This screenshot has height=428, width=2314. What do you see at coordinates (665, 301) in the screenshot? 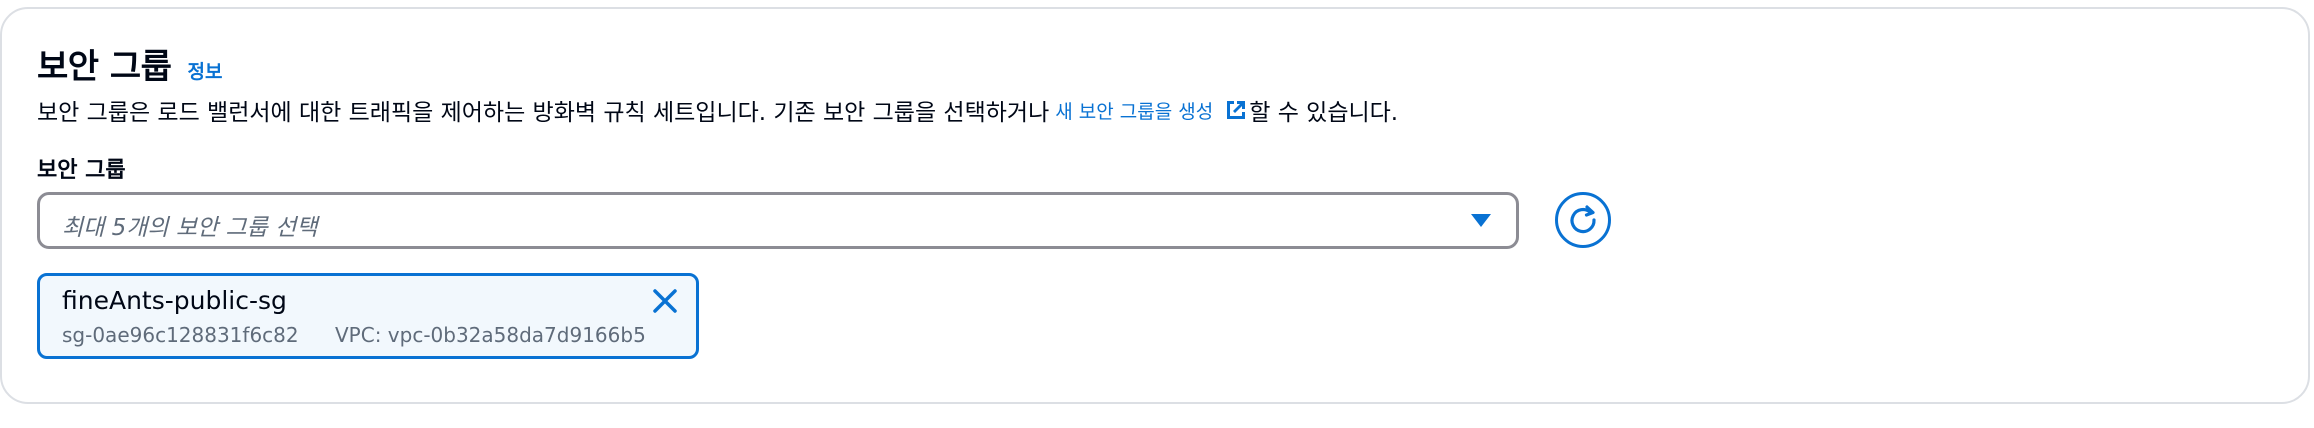
I see `close-icon` at bounding box center [665, 301].